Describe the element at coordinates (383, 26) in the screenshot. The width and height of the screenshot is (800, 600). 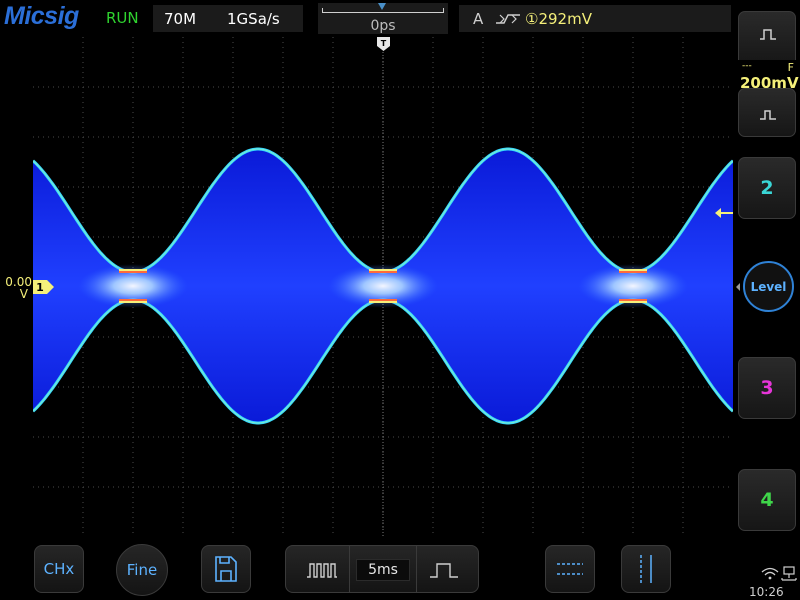
I see `time-offset-value: 0ps` at that location.